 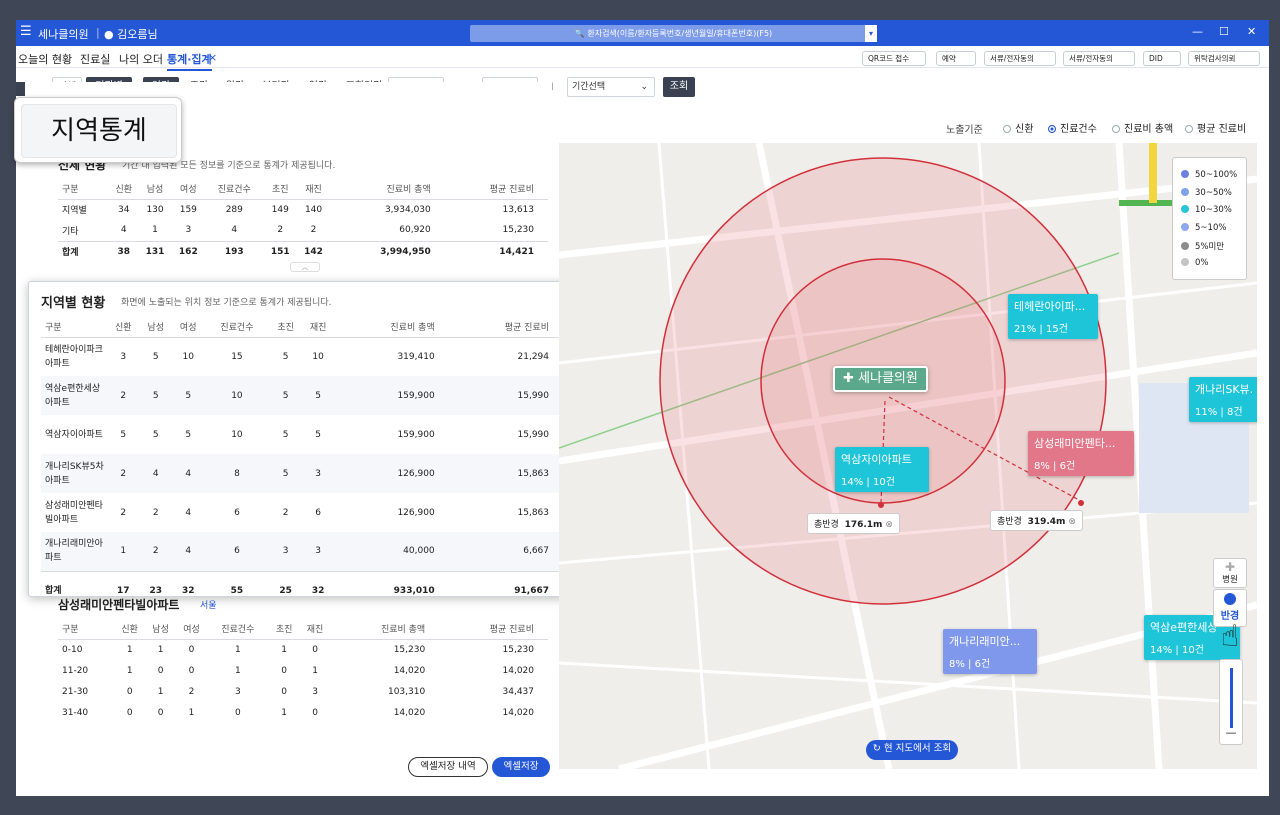 I want to click on reservation-button: 예약, so click(x=956, y=58).